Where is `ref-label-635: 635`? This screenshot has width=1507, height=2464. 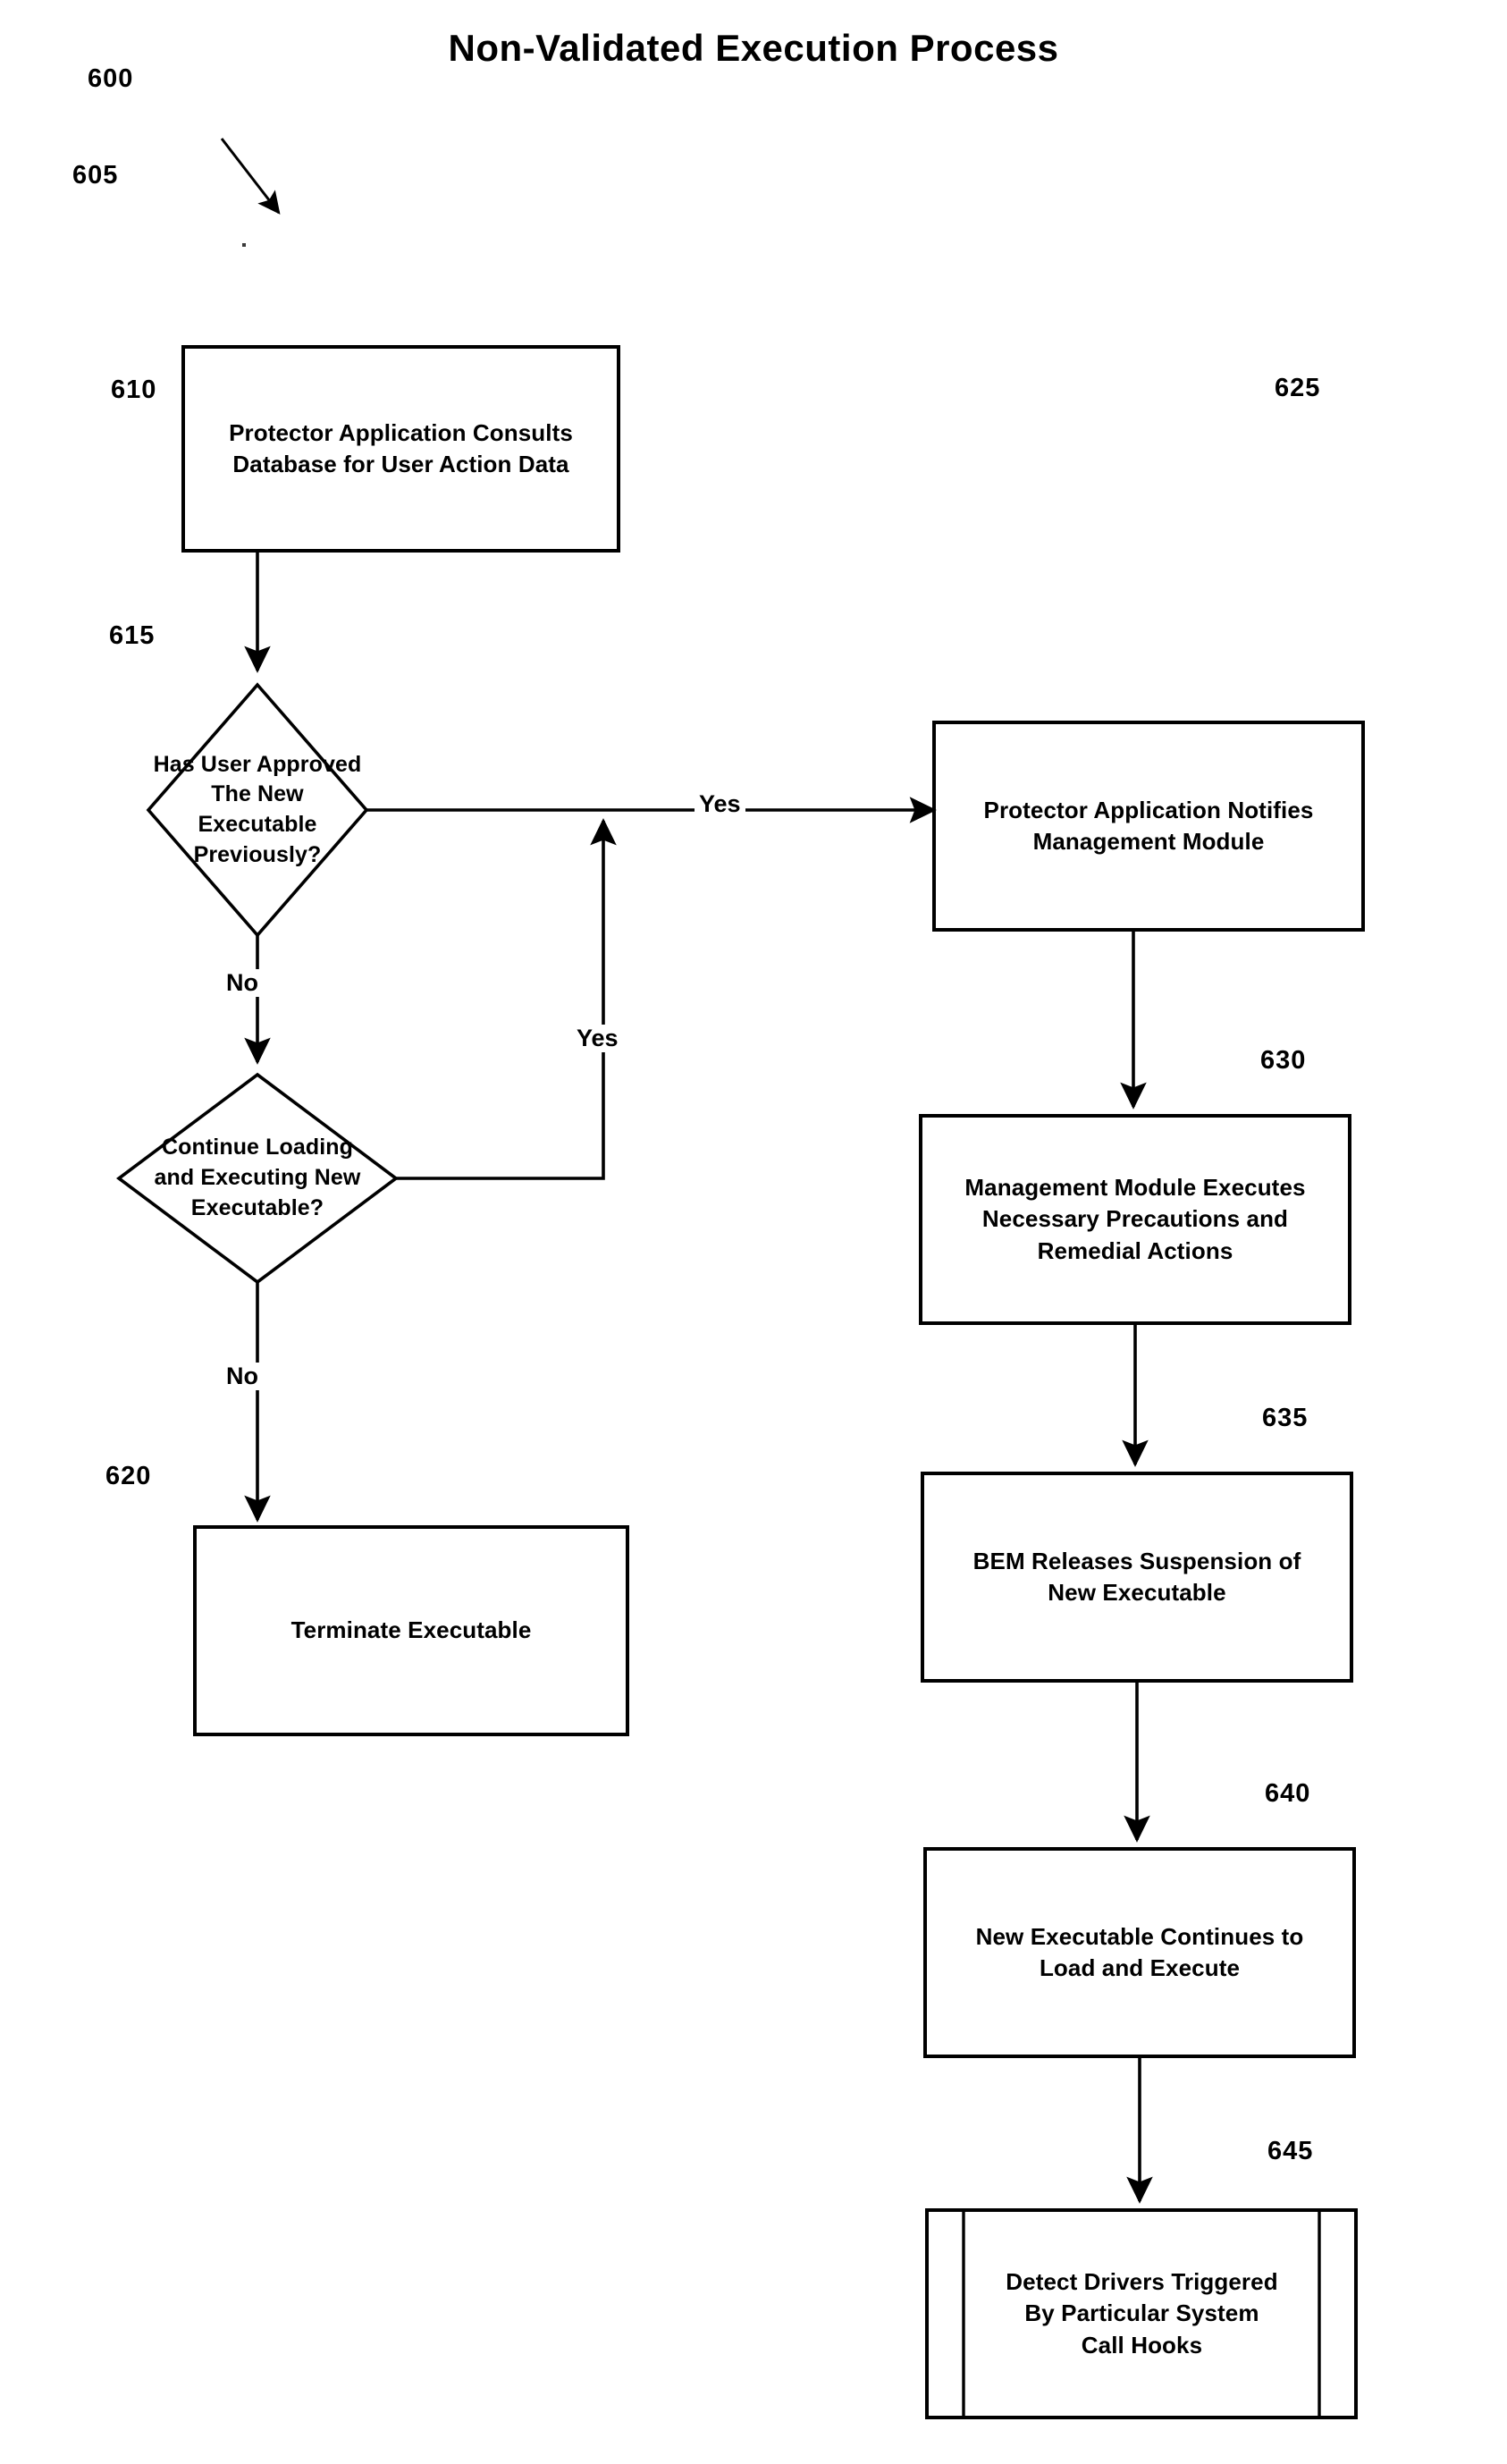 ref-label-635: 635 is located at coordinates (1285, 1418).